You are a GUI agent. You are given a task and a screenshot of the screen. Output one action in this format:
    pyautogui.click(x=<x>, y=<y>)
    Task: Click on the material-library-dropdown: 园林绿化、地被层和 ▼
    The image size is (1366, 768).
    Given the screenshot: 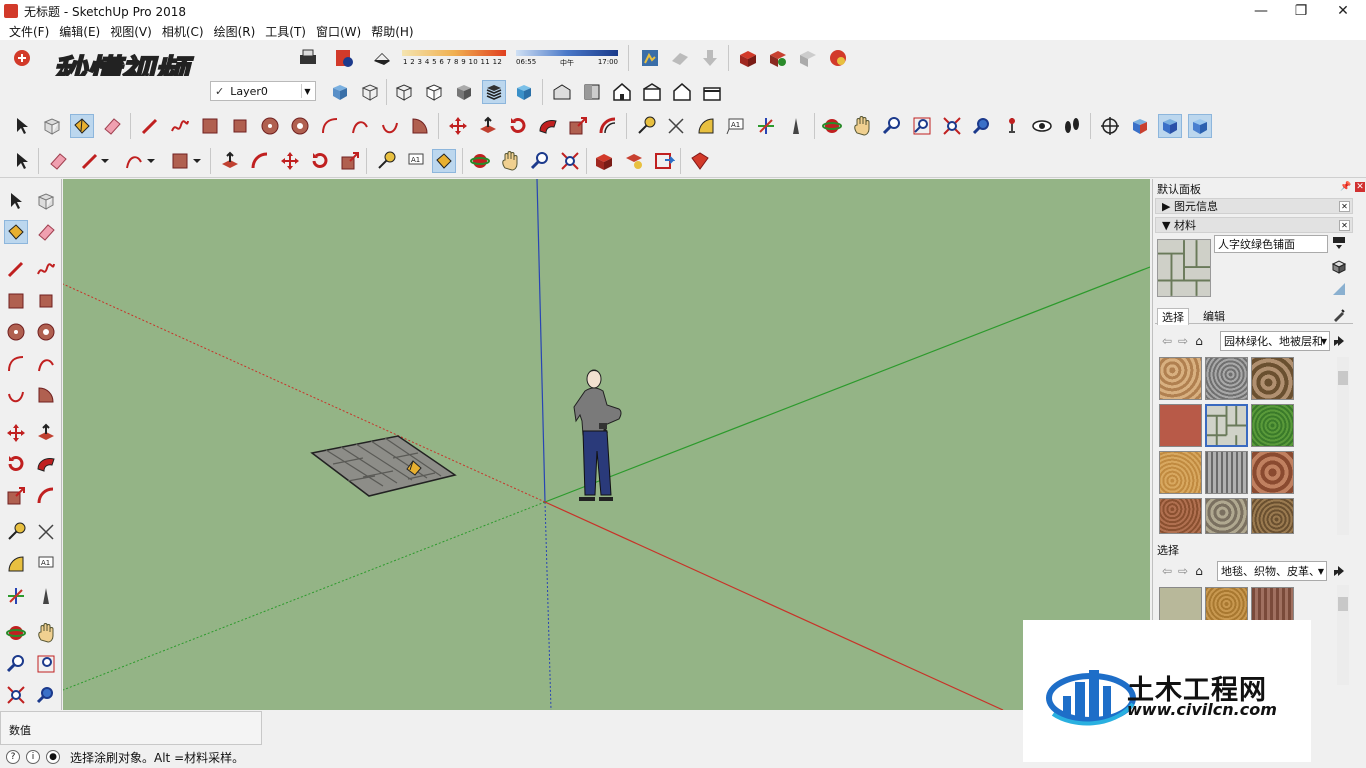 What is the action you would take?
    pyautogui.click(x=1275, y=341)
    